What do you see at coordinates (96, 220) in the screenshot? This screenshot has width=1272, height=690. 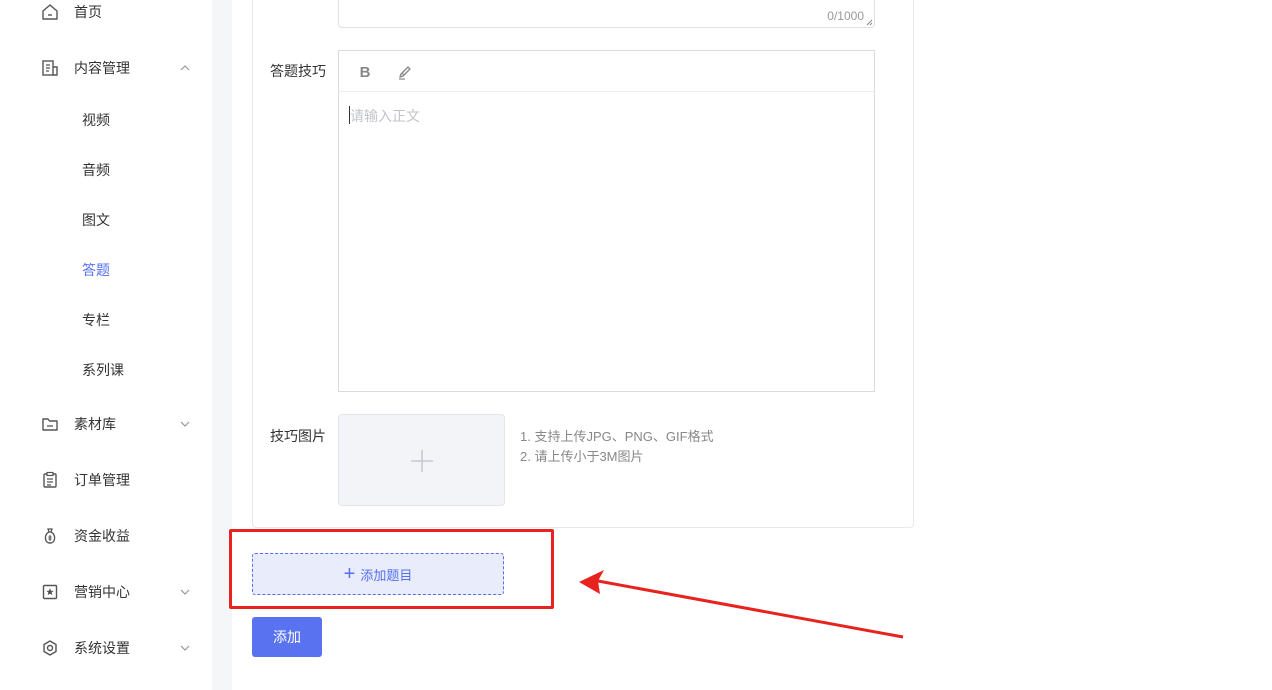 I see `sidebar-subitem-label: 图文` at bounding box center [96, 220].